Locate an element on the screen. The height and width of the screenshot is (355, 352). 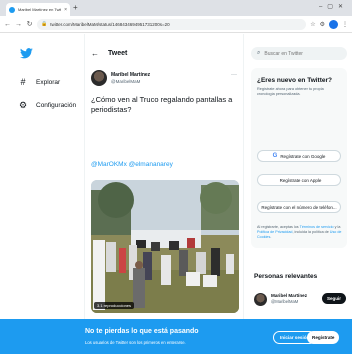
gear-icon: ⚙ is located at coordinates (23, 105).